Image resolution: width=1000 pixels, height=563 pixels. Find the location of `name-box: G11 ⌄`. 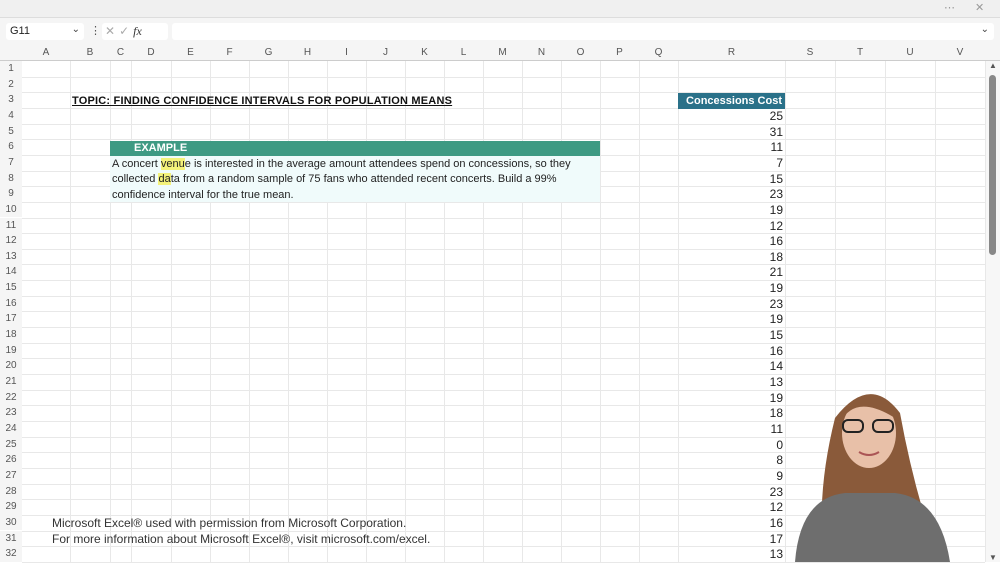

name-box: G11 ⌄ is located at coordinates (45, 31).